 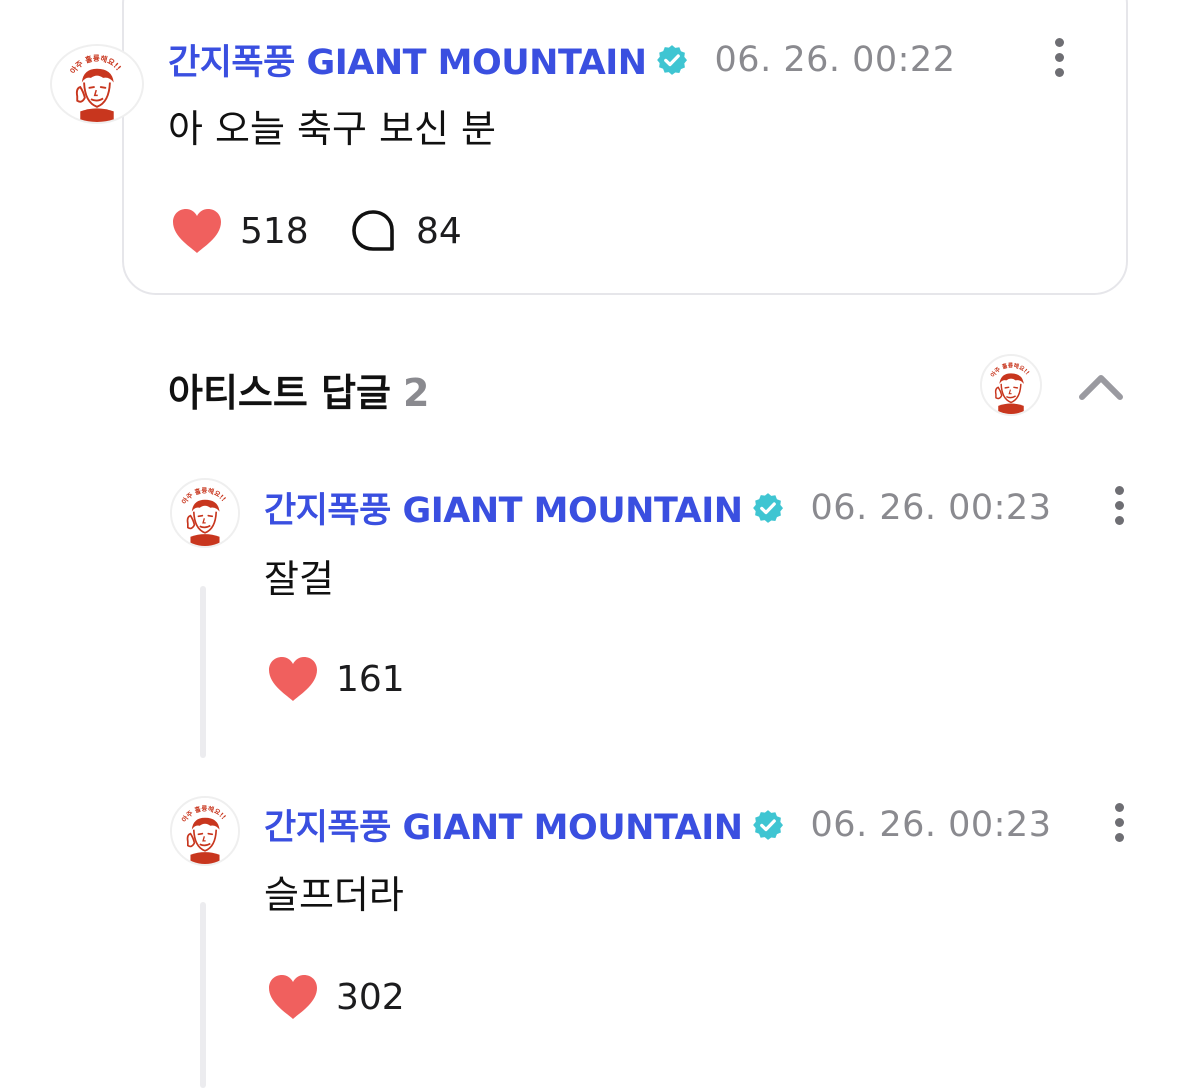 I want to click on reply-like-button: 302, so click(x=335, y=997).